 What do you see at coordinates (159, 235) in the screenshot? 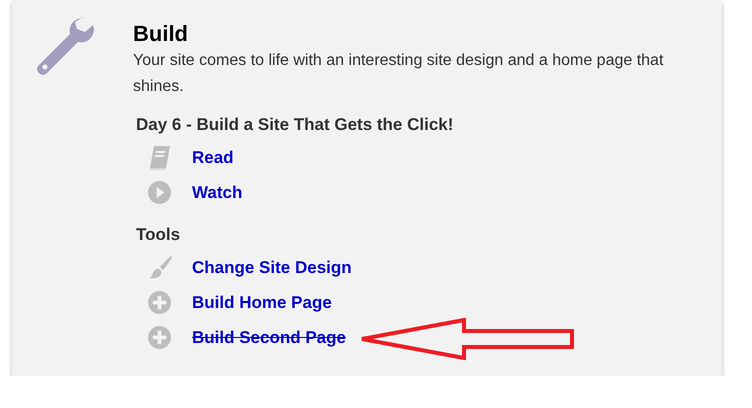
I see `section-heading: Tools` at bounding box center [159, 235].